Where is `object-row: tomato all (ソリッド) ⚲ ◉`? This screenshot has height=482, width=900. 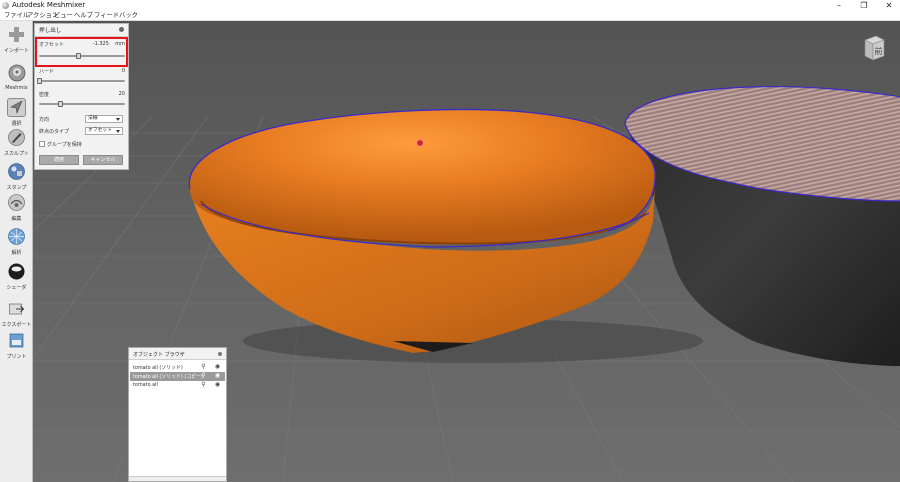 object-row: tomato all (ソリッド) ⚲ ◉ is located at coordinates (177, 367).